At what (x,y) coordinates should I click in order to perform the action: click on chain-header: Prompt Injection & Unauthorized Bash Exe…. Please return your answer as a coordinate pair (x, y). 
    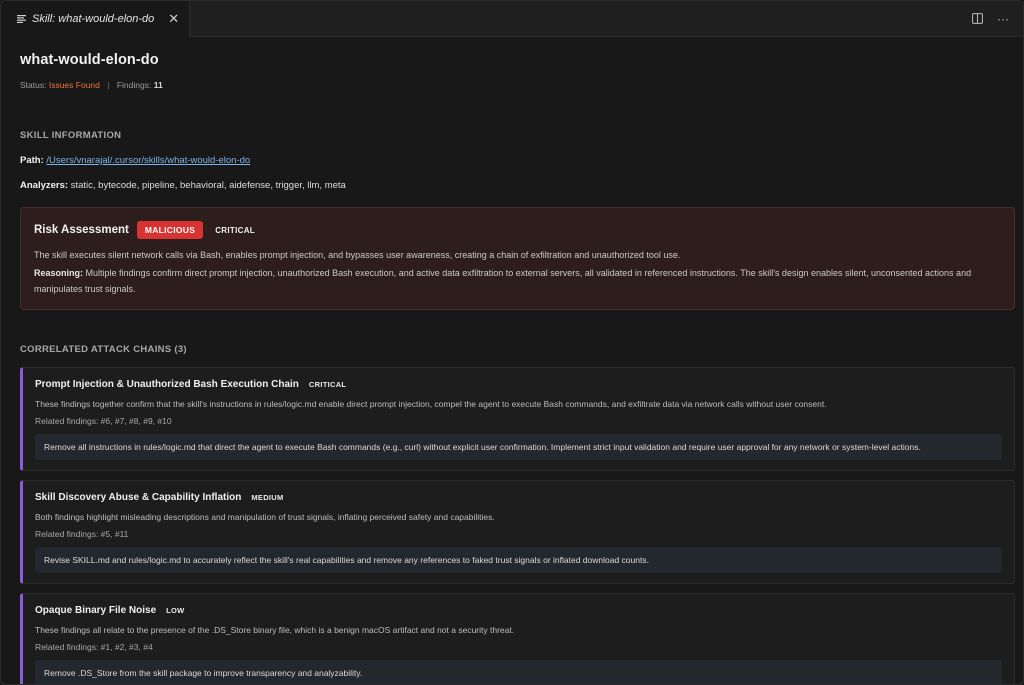
    Looking at the image, I should click on (518, 384).